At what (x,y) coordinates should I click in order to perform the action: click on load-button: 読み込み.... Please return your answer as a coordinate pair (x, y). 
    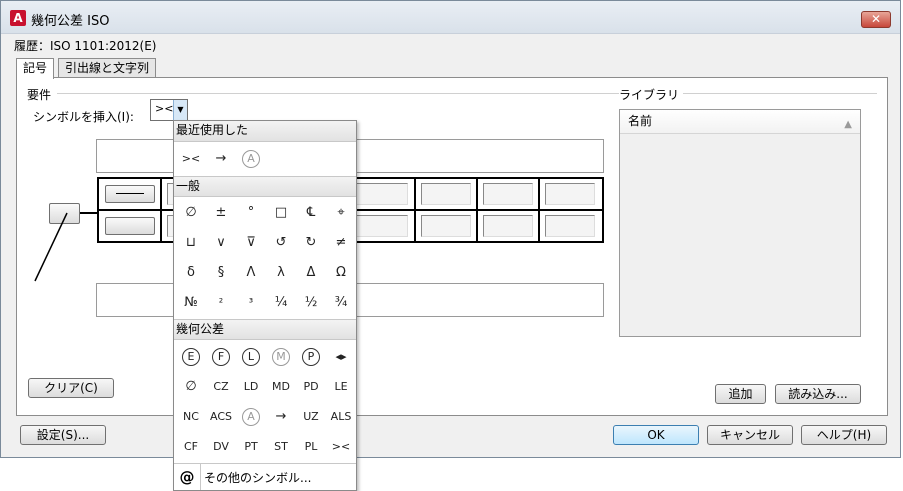
    Looking at the image, I should click on (818, 394).